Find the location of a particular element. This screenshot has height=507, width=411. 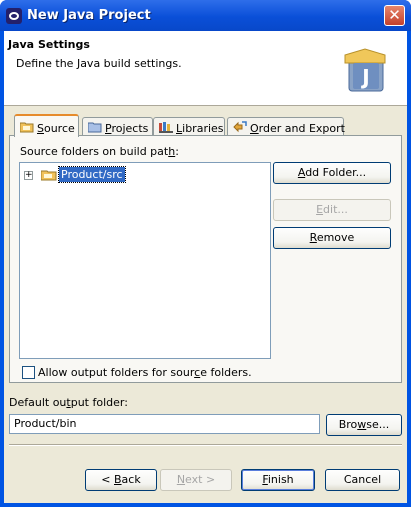

tab-libraries: Libraries is located at coordinates (189, 127).